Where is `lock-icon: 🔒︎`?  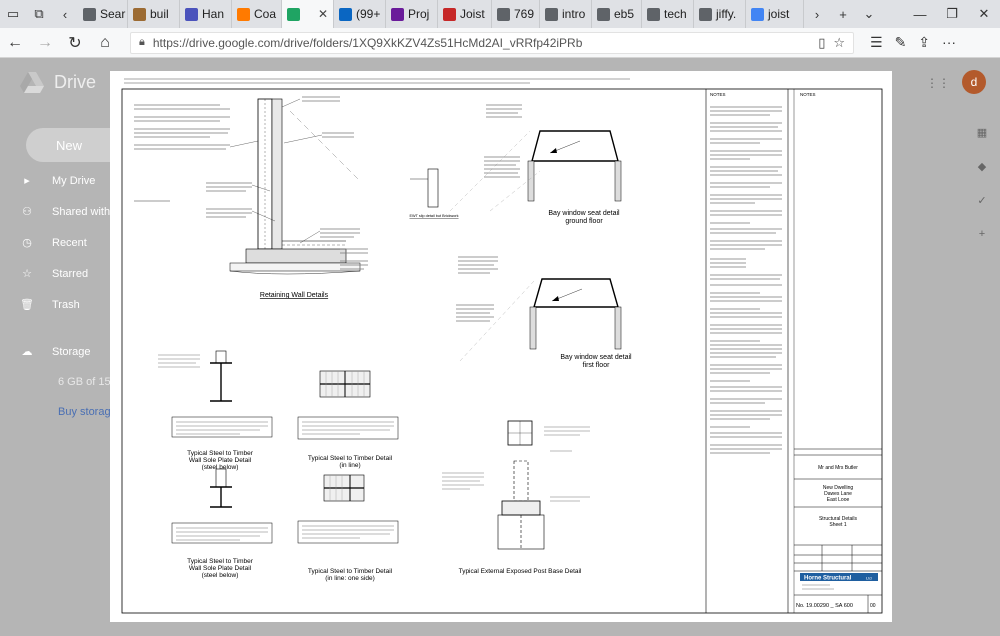 lock-icon: 🔒︎ is located at coordinates (142, 42).